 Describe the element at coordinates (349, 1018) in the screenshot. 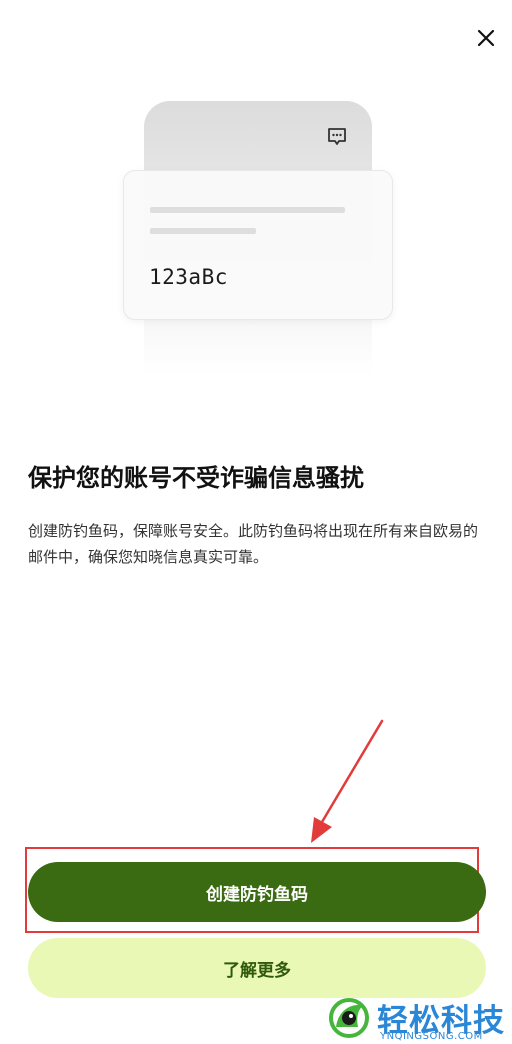

I see `watermark-logo-icon` at that location.